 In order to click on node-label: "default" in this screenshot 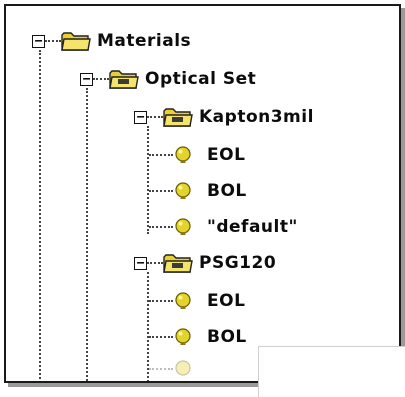, I will do `click(252, 227)`.